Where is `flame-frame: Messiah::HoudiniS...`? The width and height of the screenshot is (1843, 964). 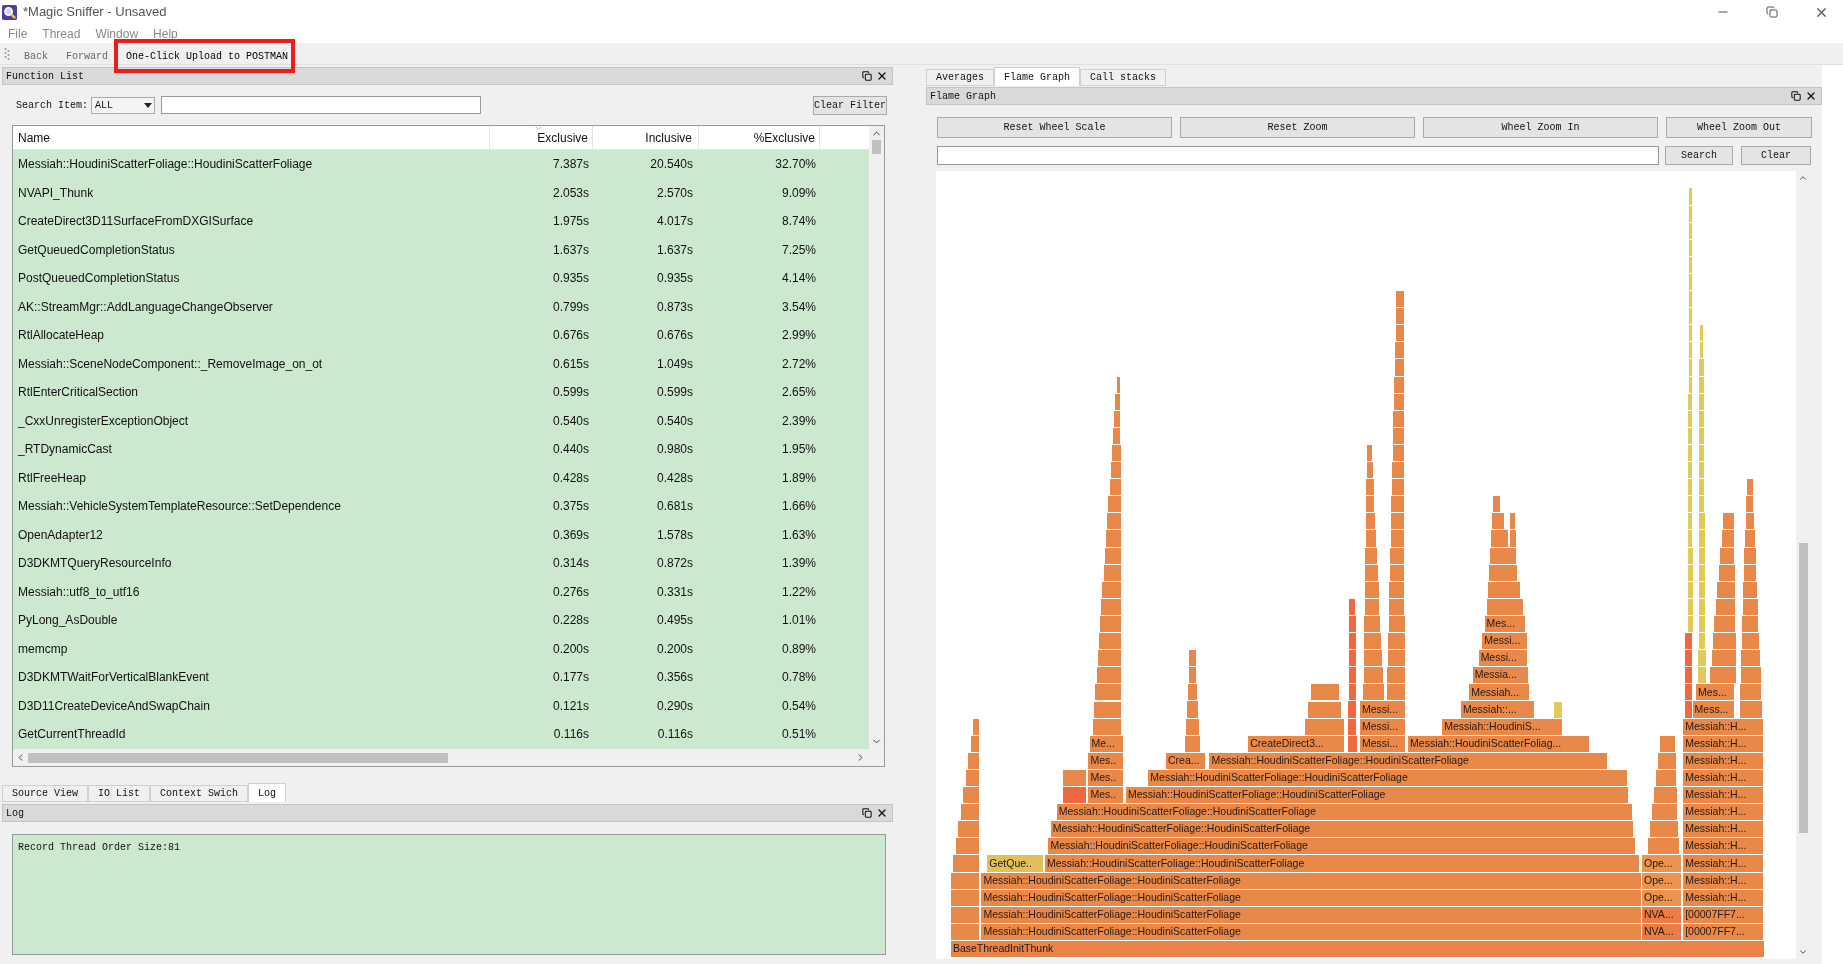
flame-frame: Messiah::HoudiniS... is located at coordinates (1502, 726).